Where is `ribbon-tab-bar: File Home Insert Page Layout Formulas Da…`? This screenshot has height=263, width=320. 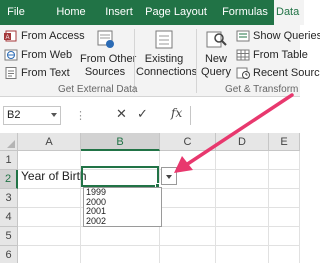
ribbon-tab-bar: File Home Insert Page Layout Formulas Da… is located at coordinates (152, 12).